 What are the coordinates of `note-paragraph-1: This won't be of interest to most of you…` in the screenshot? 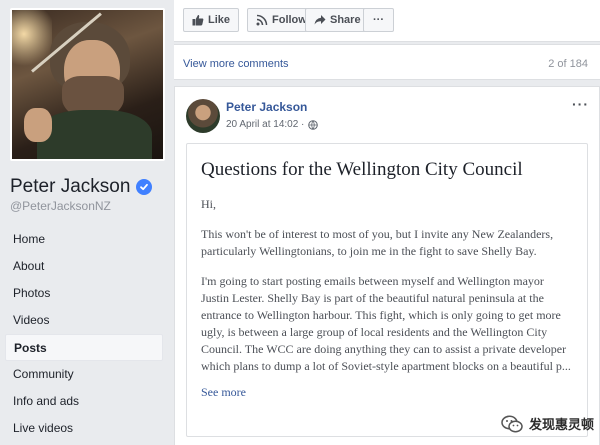 It's located at (377, 242).